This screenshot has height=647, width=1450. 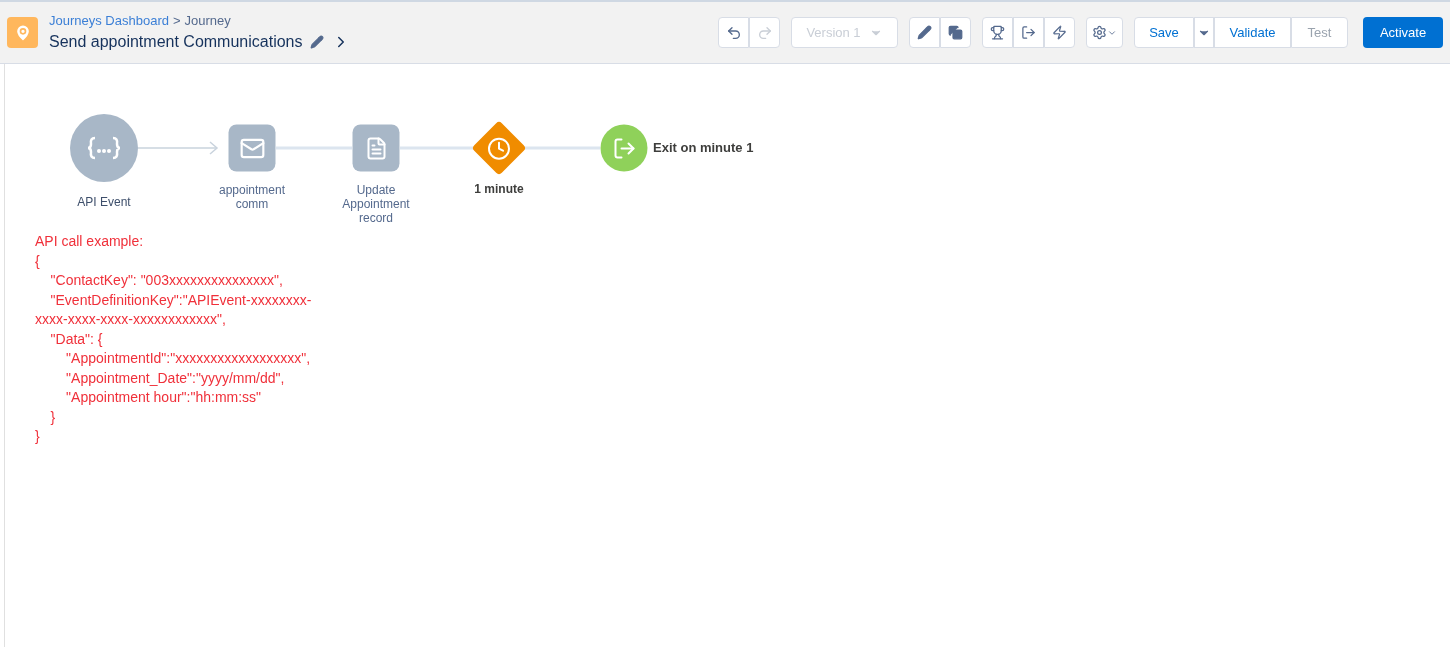 What do you see at coordinates (499, 189) in the screenshot?
I see `node-label: 1 minute` at bounding box center [499, 189].